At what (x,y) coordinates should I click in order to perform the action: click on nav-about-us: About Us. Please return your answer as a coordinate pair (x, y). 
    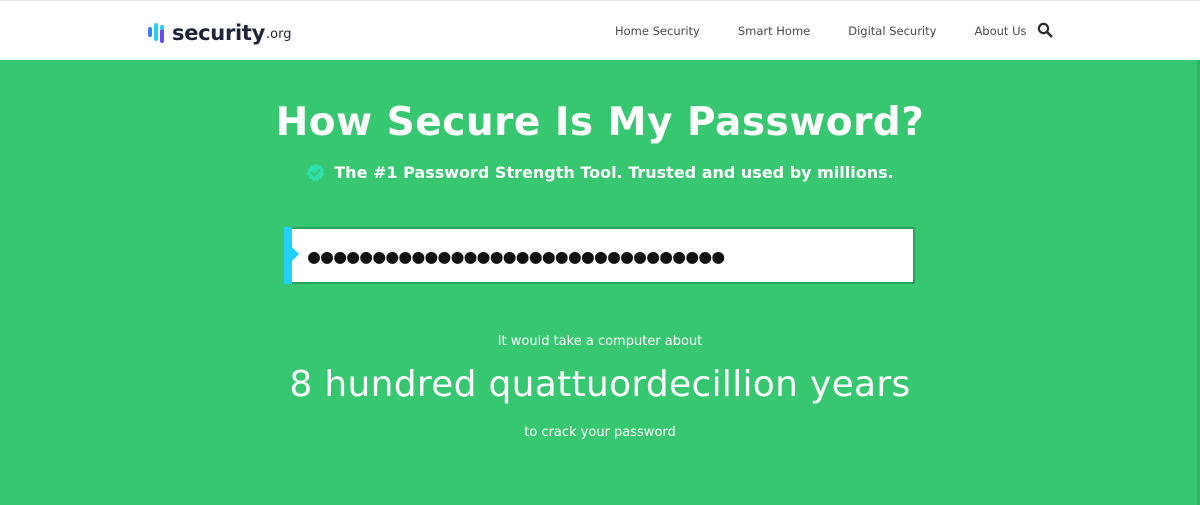
    Looking at the image, I should click on (1000, 31).